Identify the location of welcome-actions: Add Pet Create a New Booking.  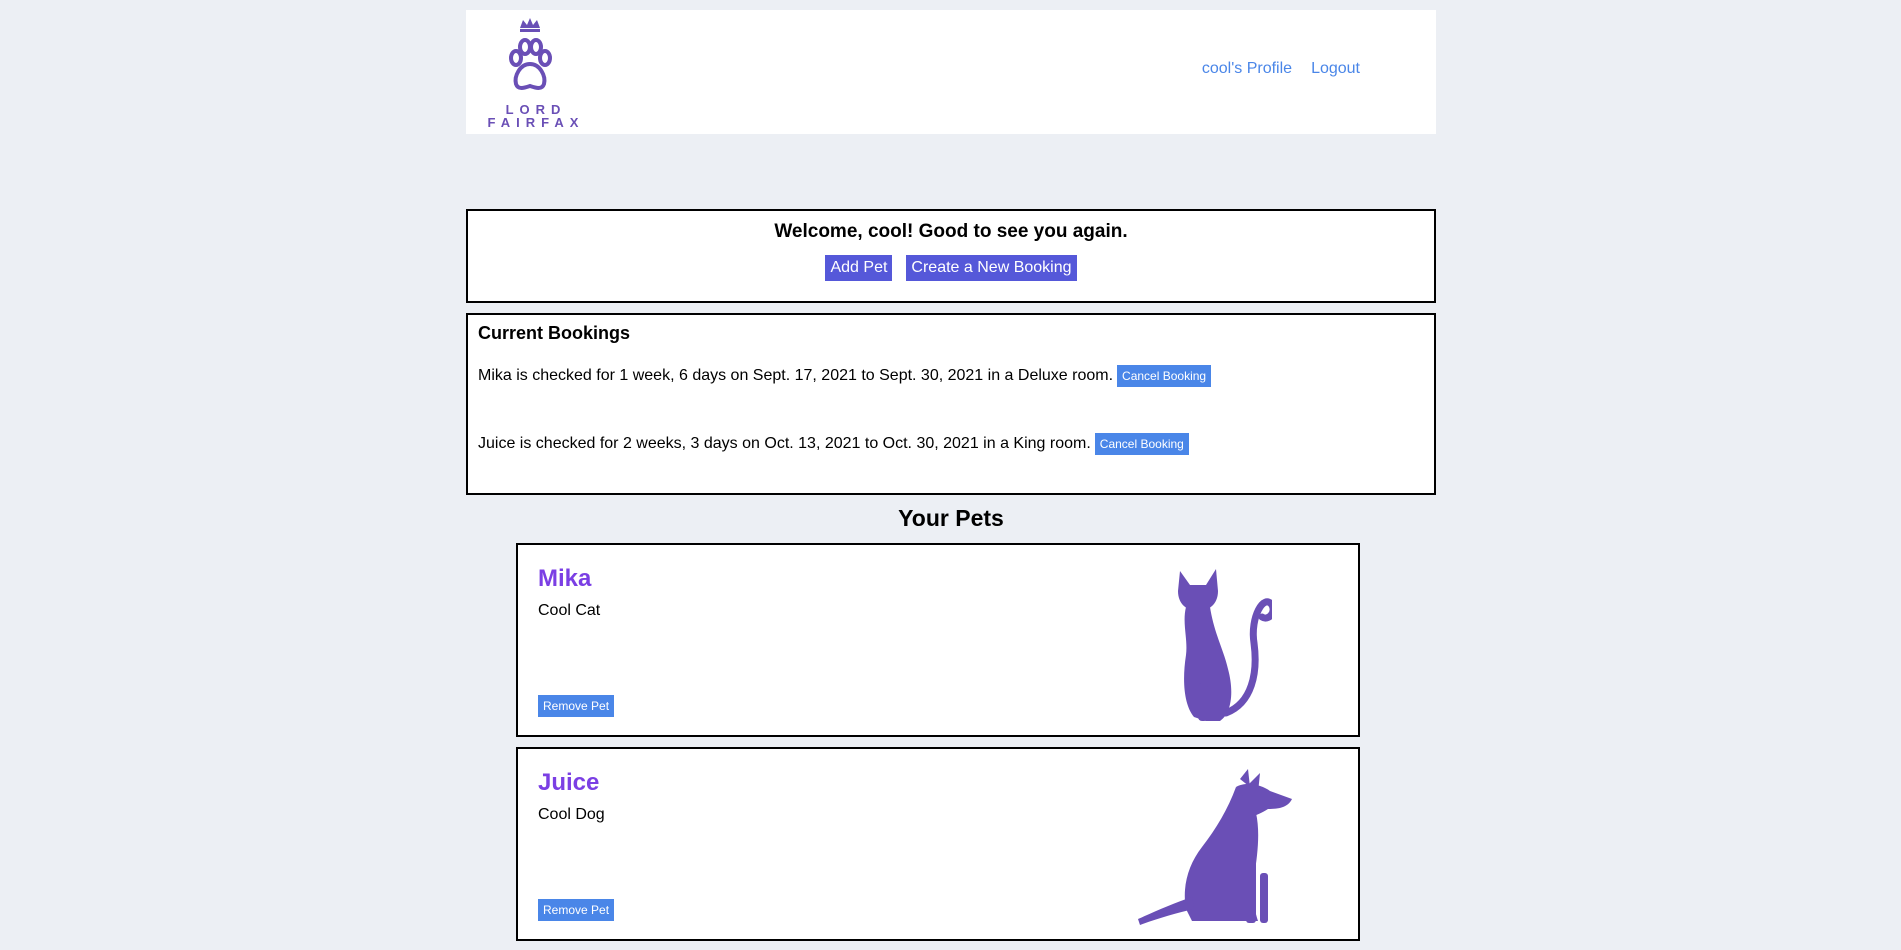
(951, 268).